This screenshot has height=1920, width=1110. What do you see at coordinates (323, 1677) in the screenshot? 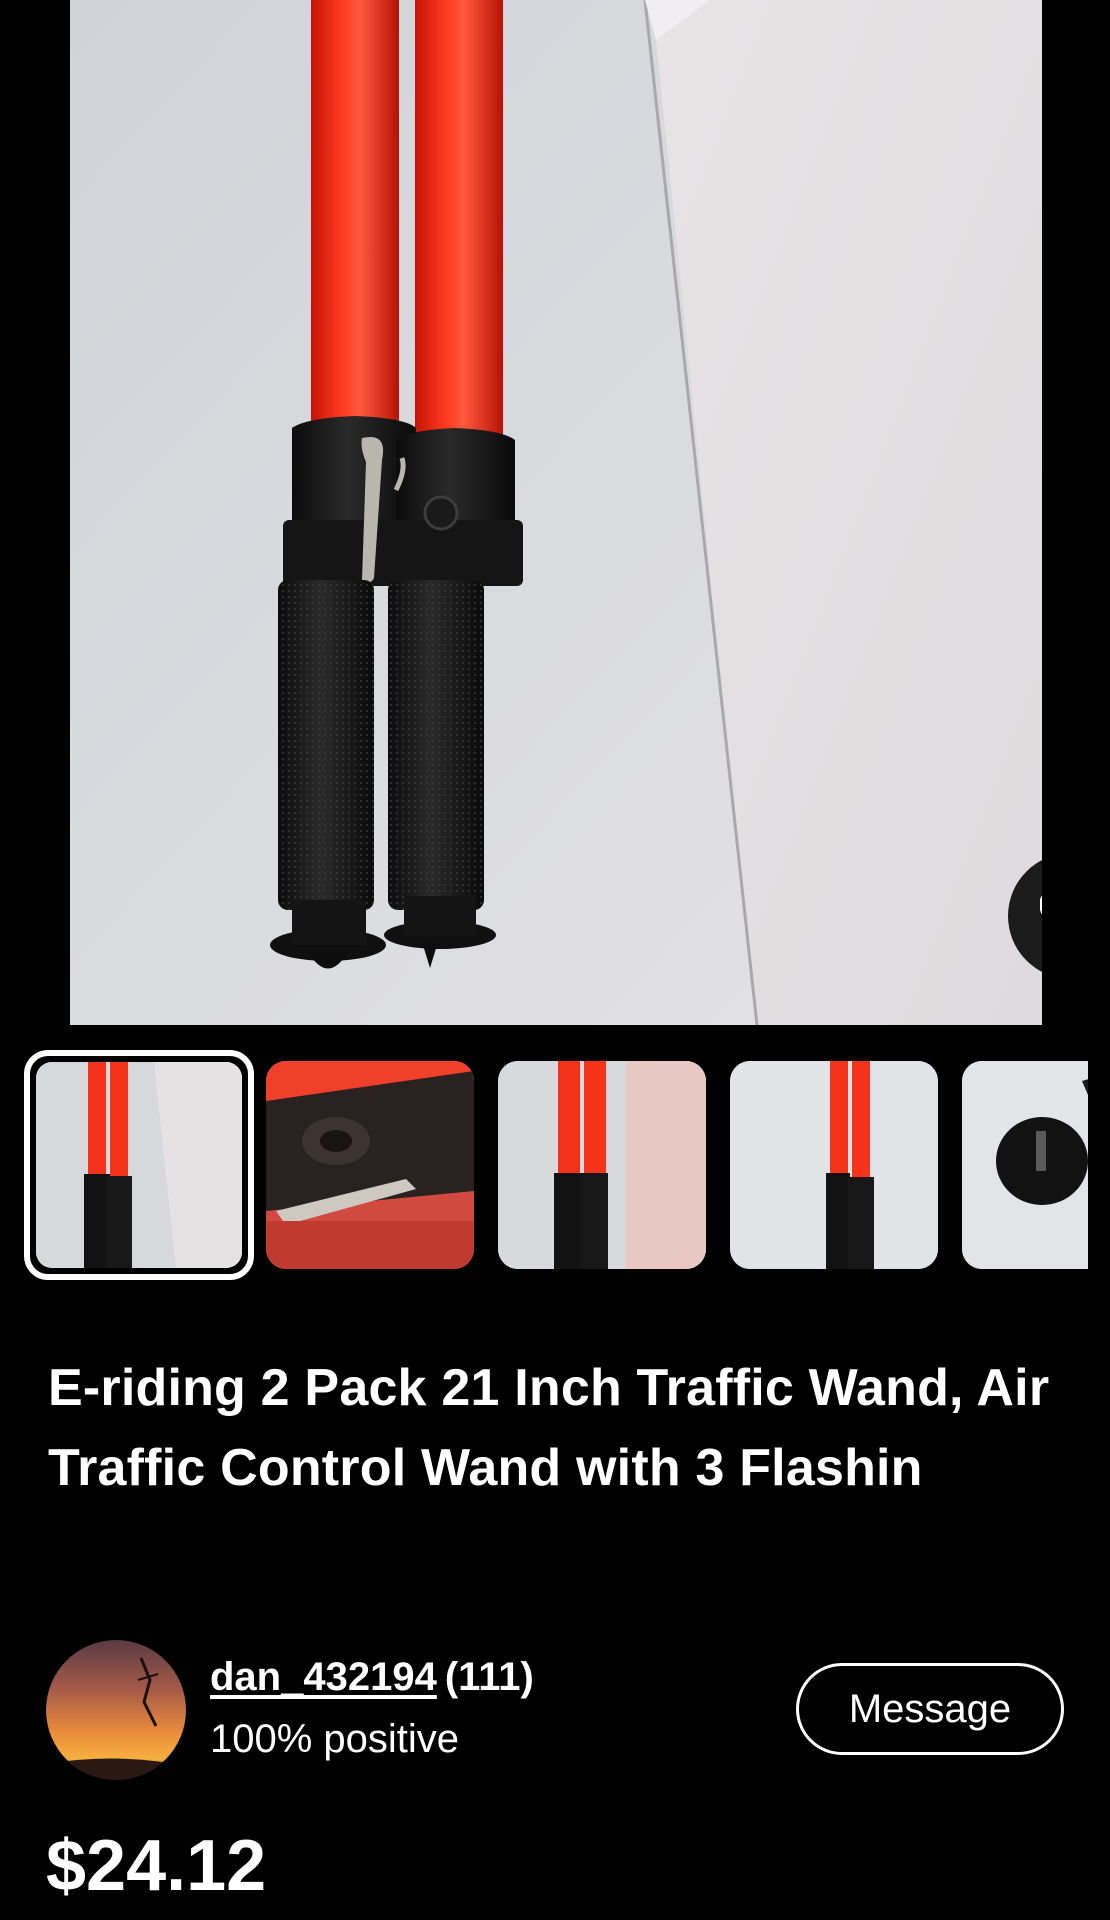
I see `seller-username-link: dan_432194` at bounding box center [323, 1677].